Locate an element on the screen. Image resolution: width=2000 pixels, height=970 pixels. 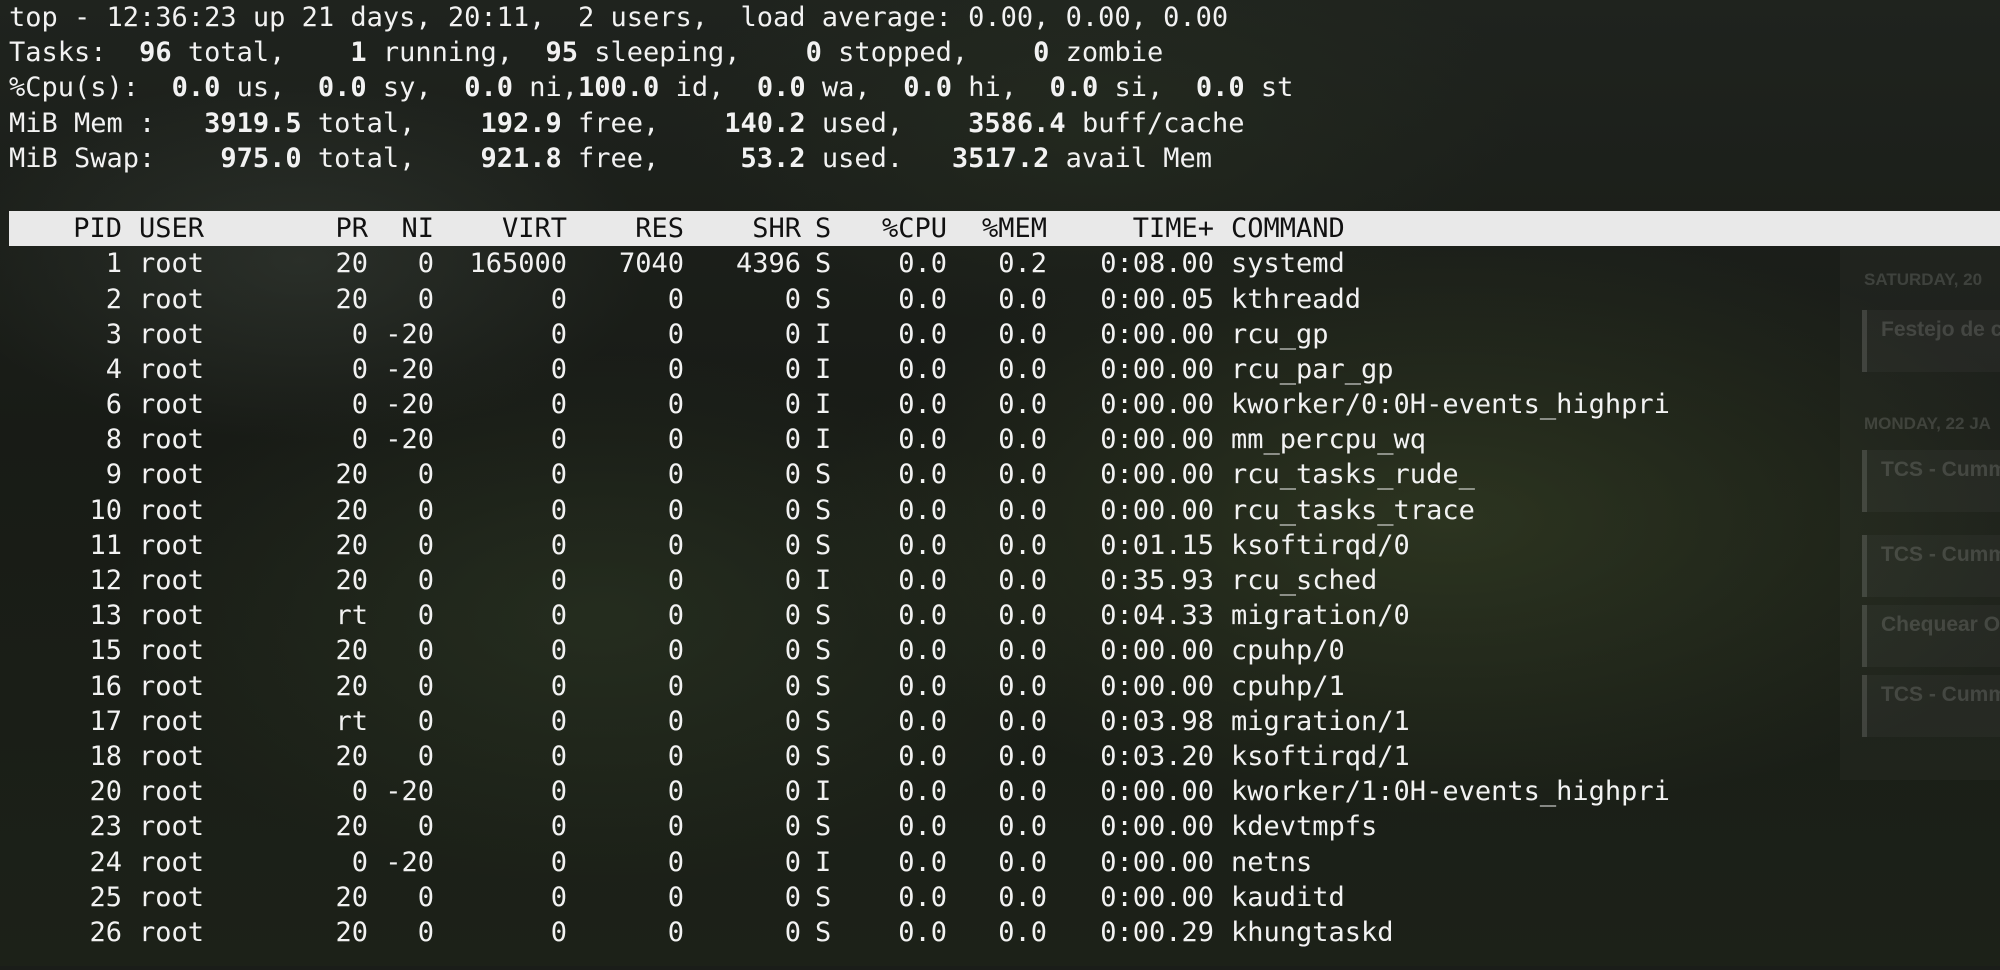
pr-cell: rt is located at coordinates (351, 616).